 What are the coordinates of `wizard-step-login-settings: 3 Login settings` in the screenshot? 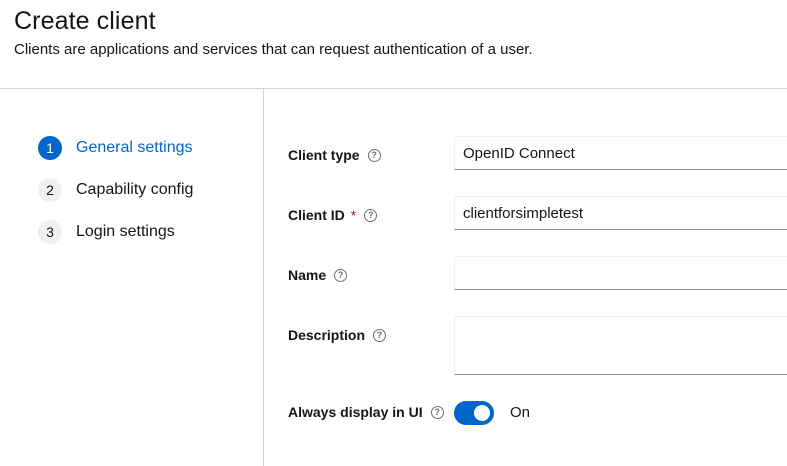 It's located at (106, 232).